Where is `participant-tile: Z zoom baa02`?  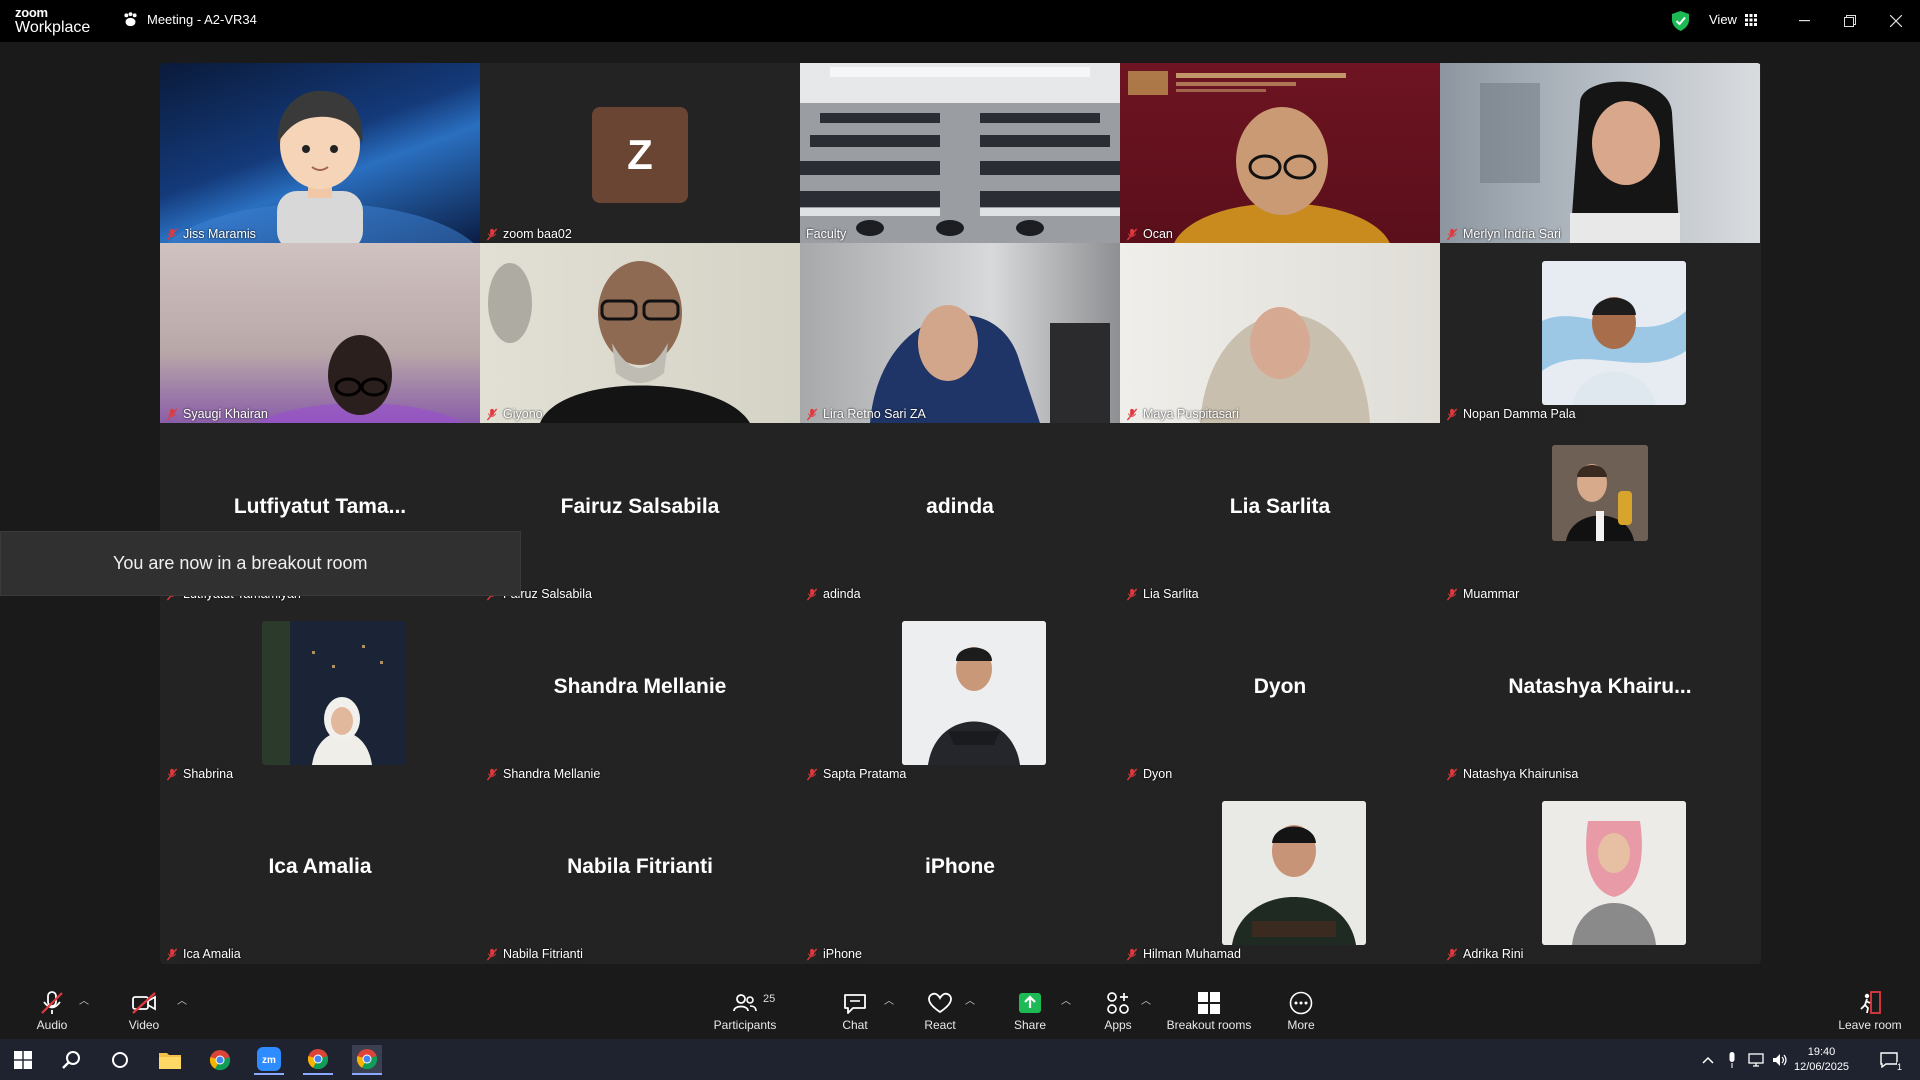
participant-tile: Z zoom baa02 is located at coordinates (640, 153).